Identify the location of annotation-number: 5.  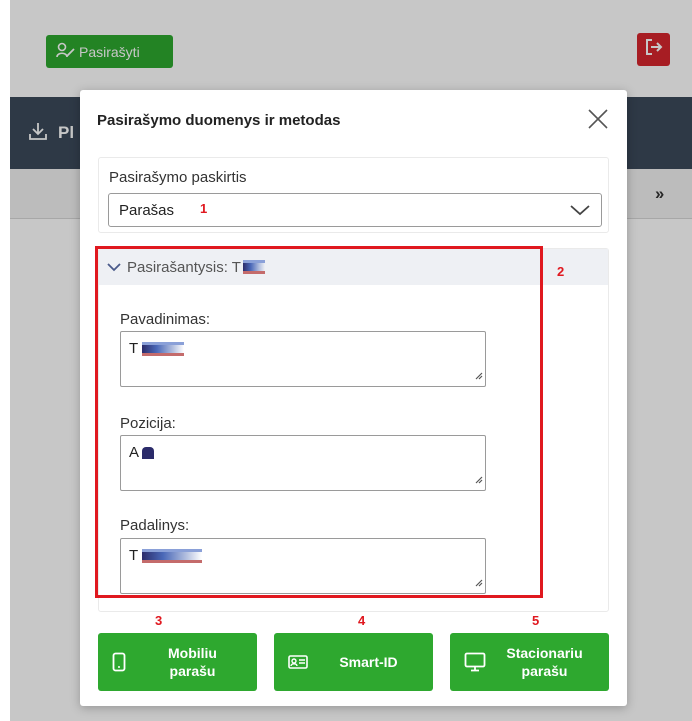
(536, 620).